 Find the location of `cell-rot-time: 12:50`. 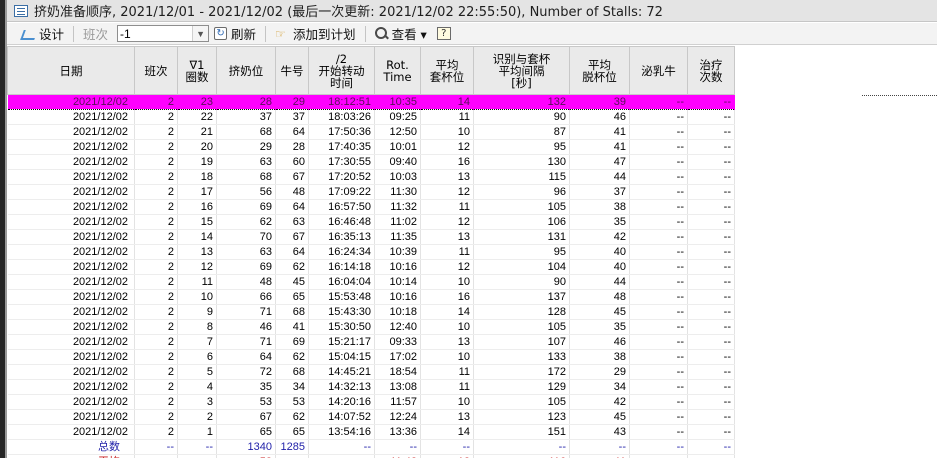

cell-rot-time: 12:50 is located at coordinates (397, 132).